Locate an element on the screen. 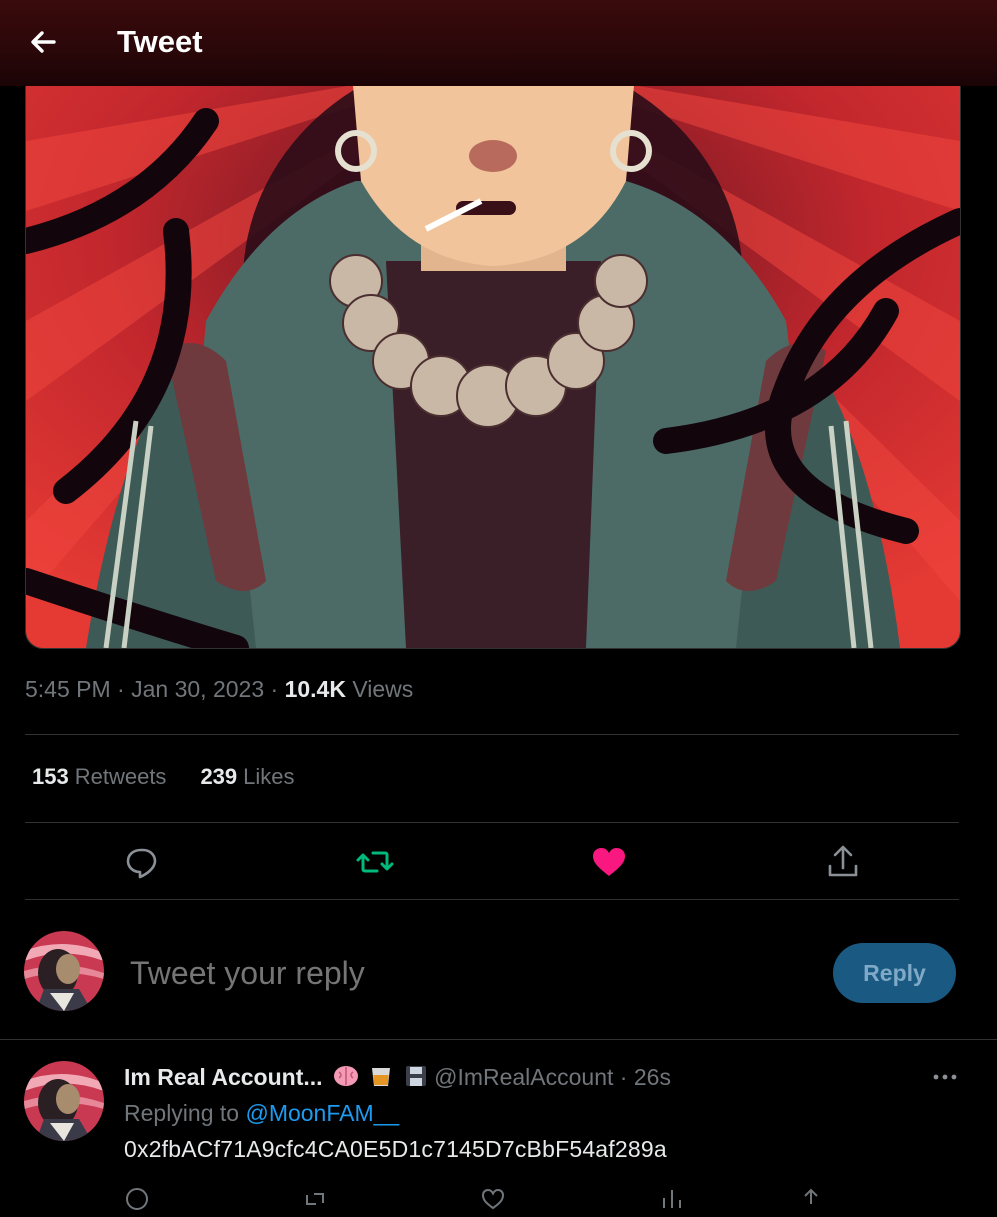  retweets-label: Retweets is located at coordinates (120, 776).